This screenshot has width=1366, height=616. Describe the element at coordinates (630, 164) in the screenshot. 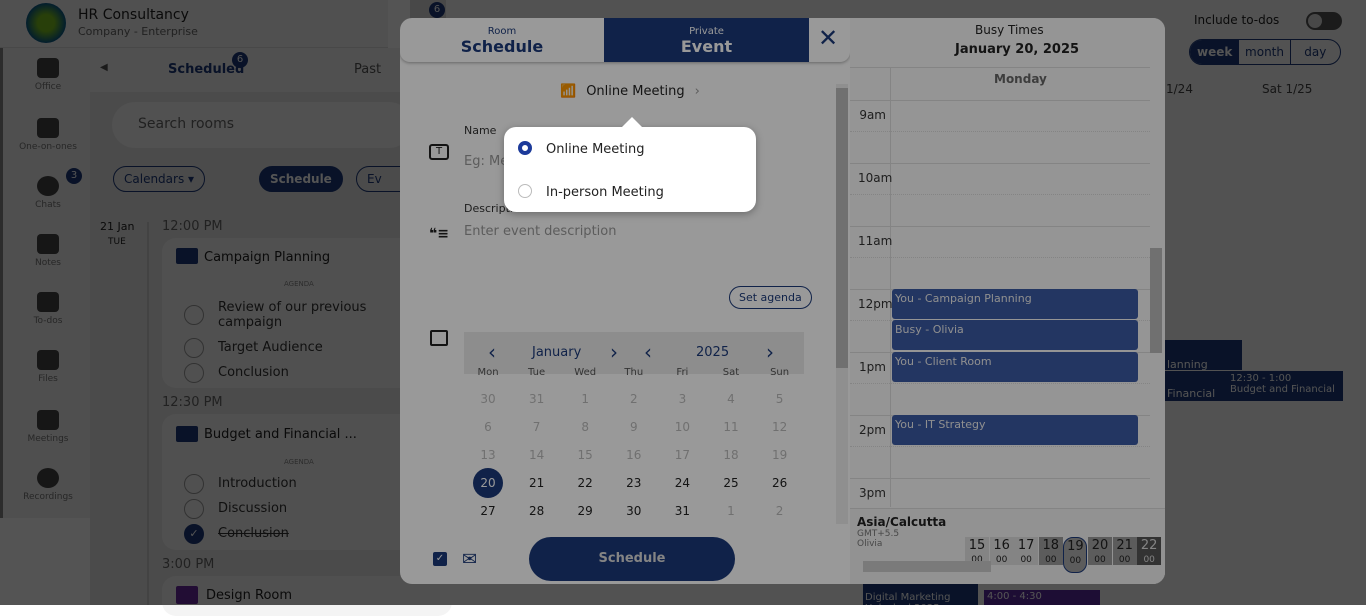

I see `meeting-type-popup: Online Meeting In-person Meeting` at that location.